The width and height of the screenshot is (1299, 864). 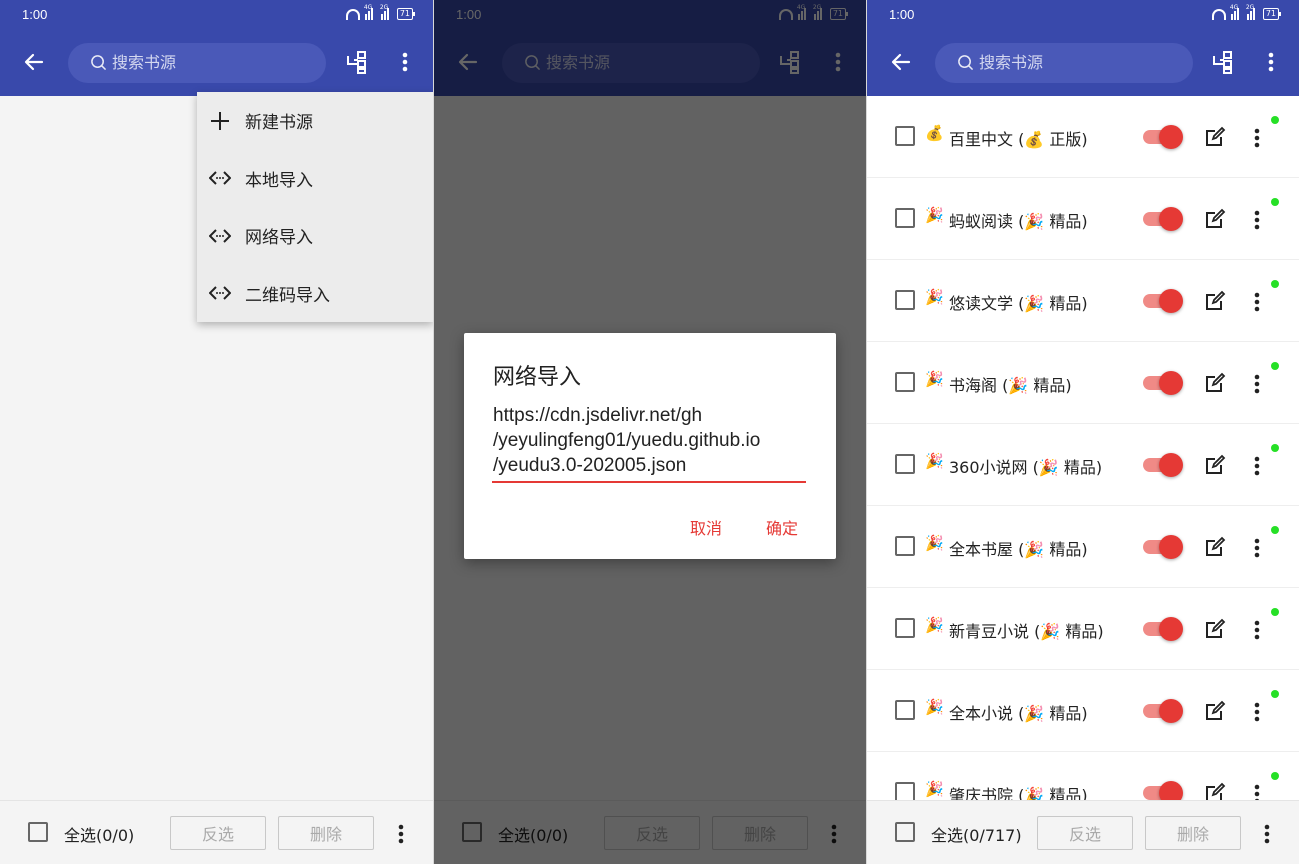 I want to click on source-row: 🎉 360小说网 (🎉 精品), so click(x=1083, y=465).